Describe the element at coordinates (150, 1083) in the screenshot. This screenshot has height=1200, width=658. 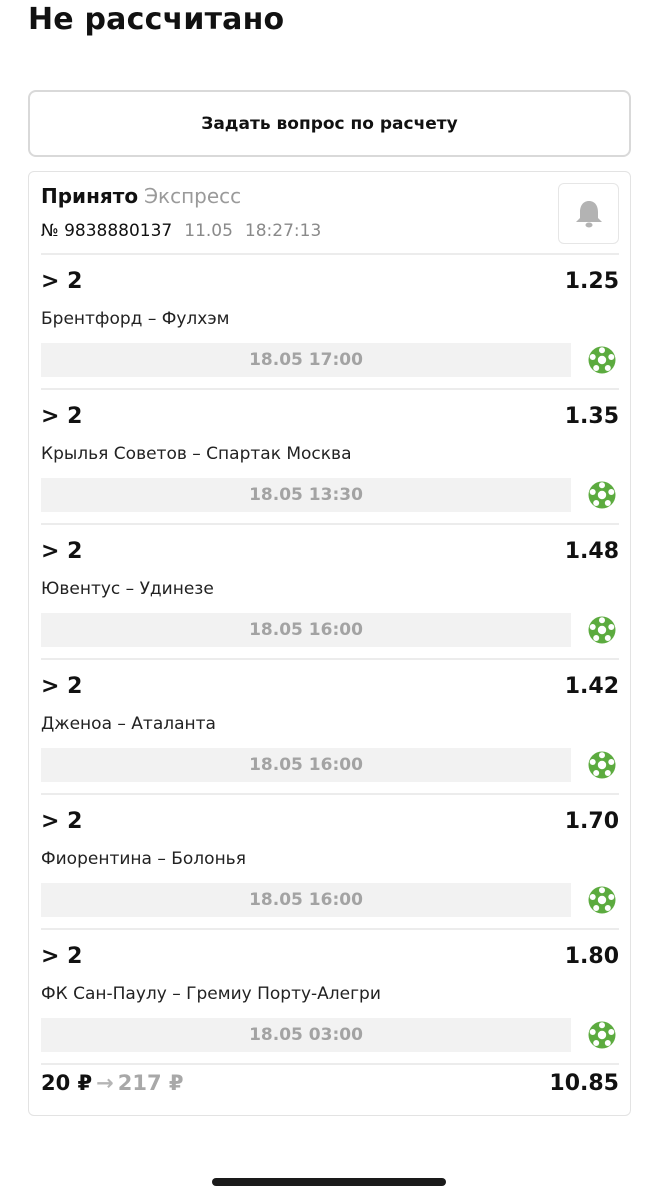
I see `payout-amount: 217 ₽` at that location.